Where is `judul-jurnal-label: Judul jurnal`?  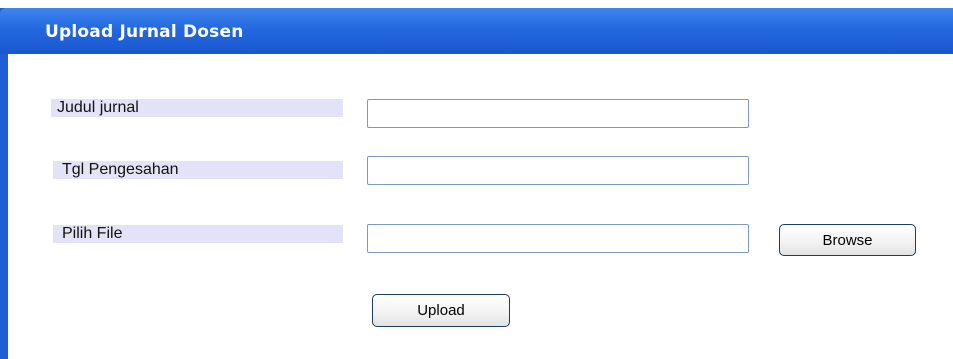
judul-jurnal-label: Judul jurnal is located at coordinates (197, 108).